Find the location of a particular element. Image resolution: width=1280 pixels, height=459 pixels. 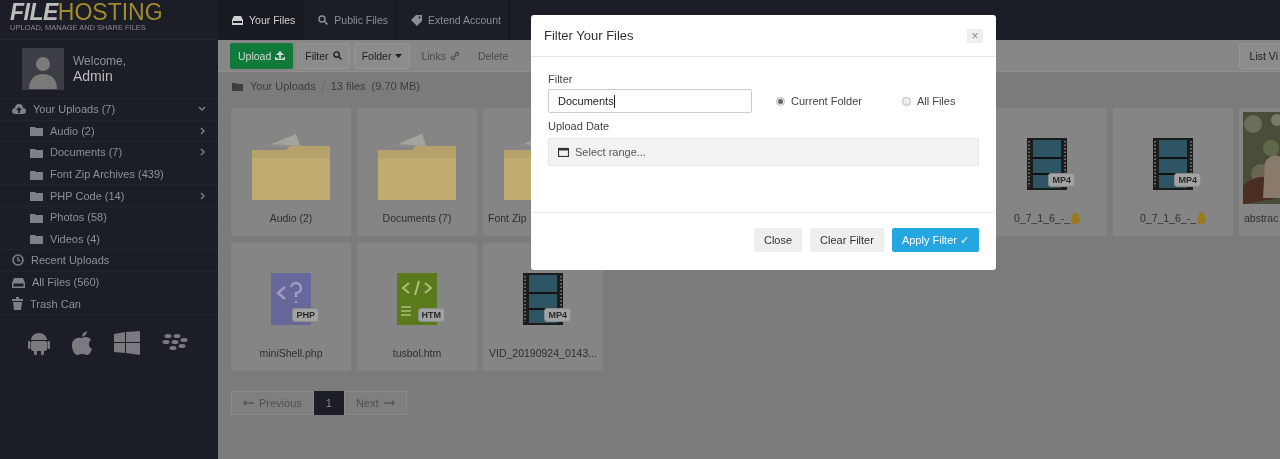

sidebar-item: All Files (560) is located at coordinates (109, 282).